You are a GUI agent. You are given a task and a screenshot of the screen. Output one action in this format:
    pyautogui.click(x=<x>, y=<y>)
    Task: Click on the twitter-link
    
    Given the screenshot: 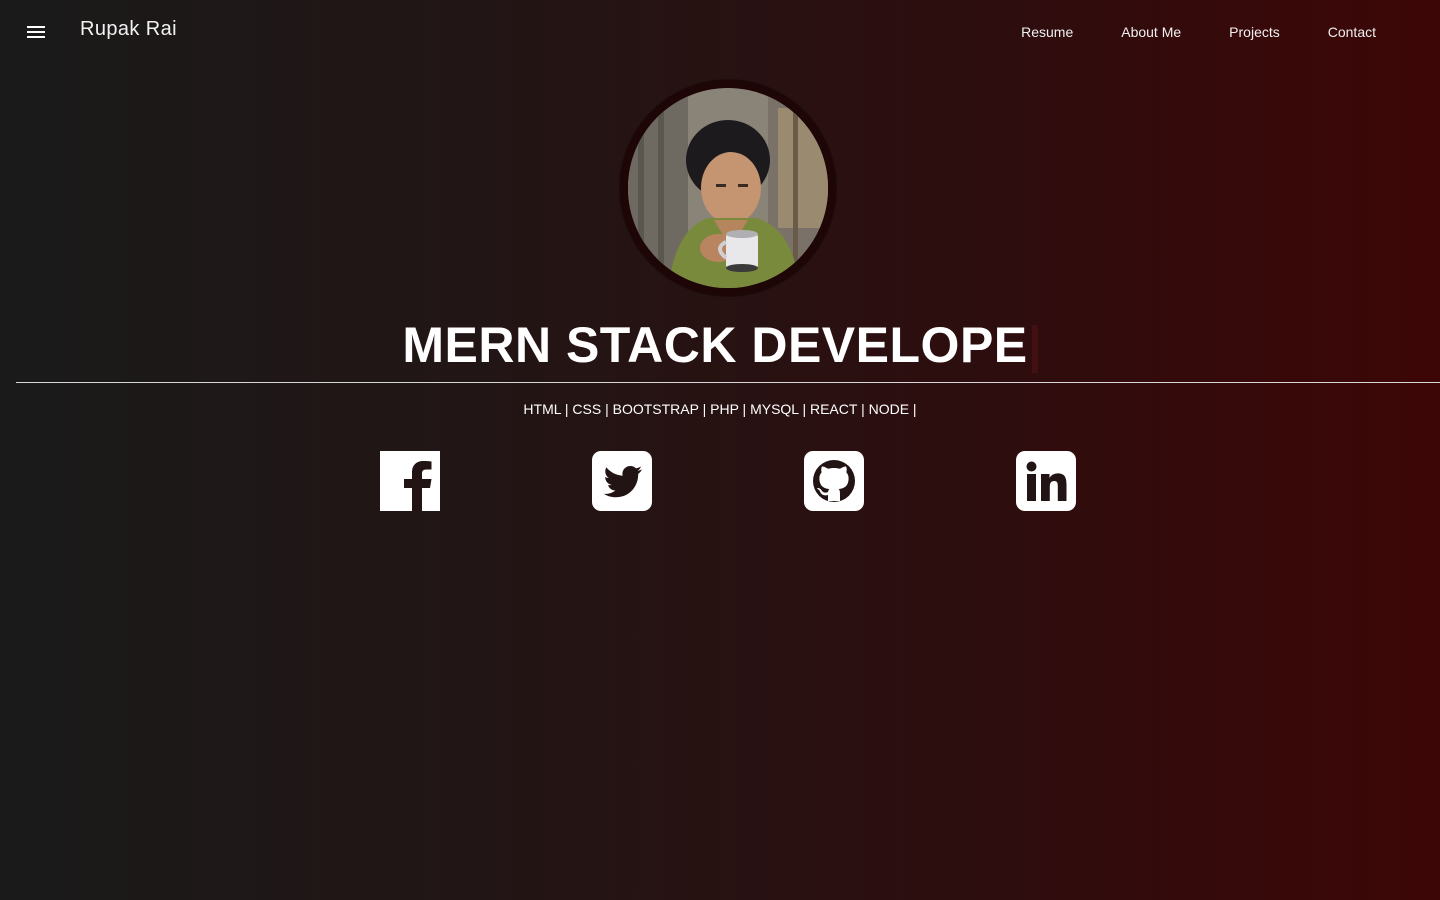 What is the action you would take?
    pyautogui.click(x=622, y=481)
    